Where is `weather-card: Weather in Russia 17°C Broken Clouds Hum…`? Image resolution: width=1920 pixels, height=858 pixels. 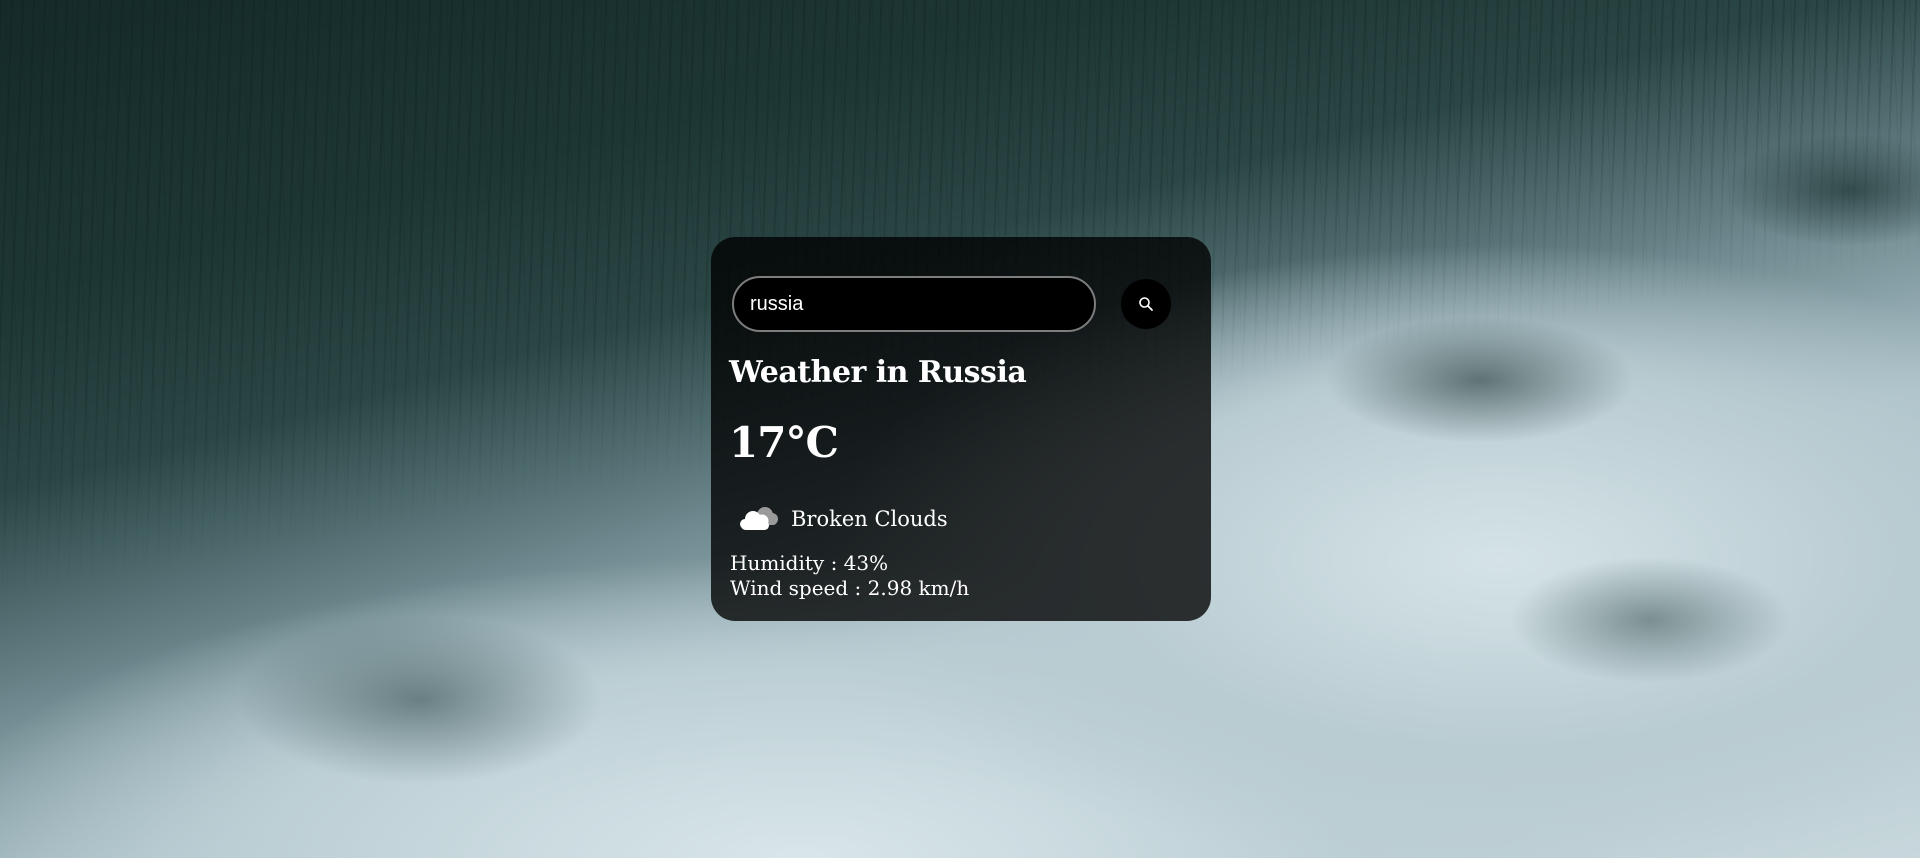
weather-card: Weather in Russia 17°C Broken Clouds Hum… is located at coordinates (961, 429).